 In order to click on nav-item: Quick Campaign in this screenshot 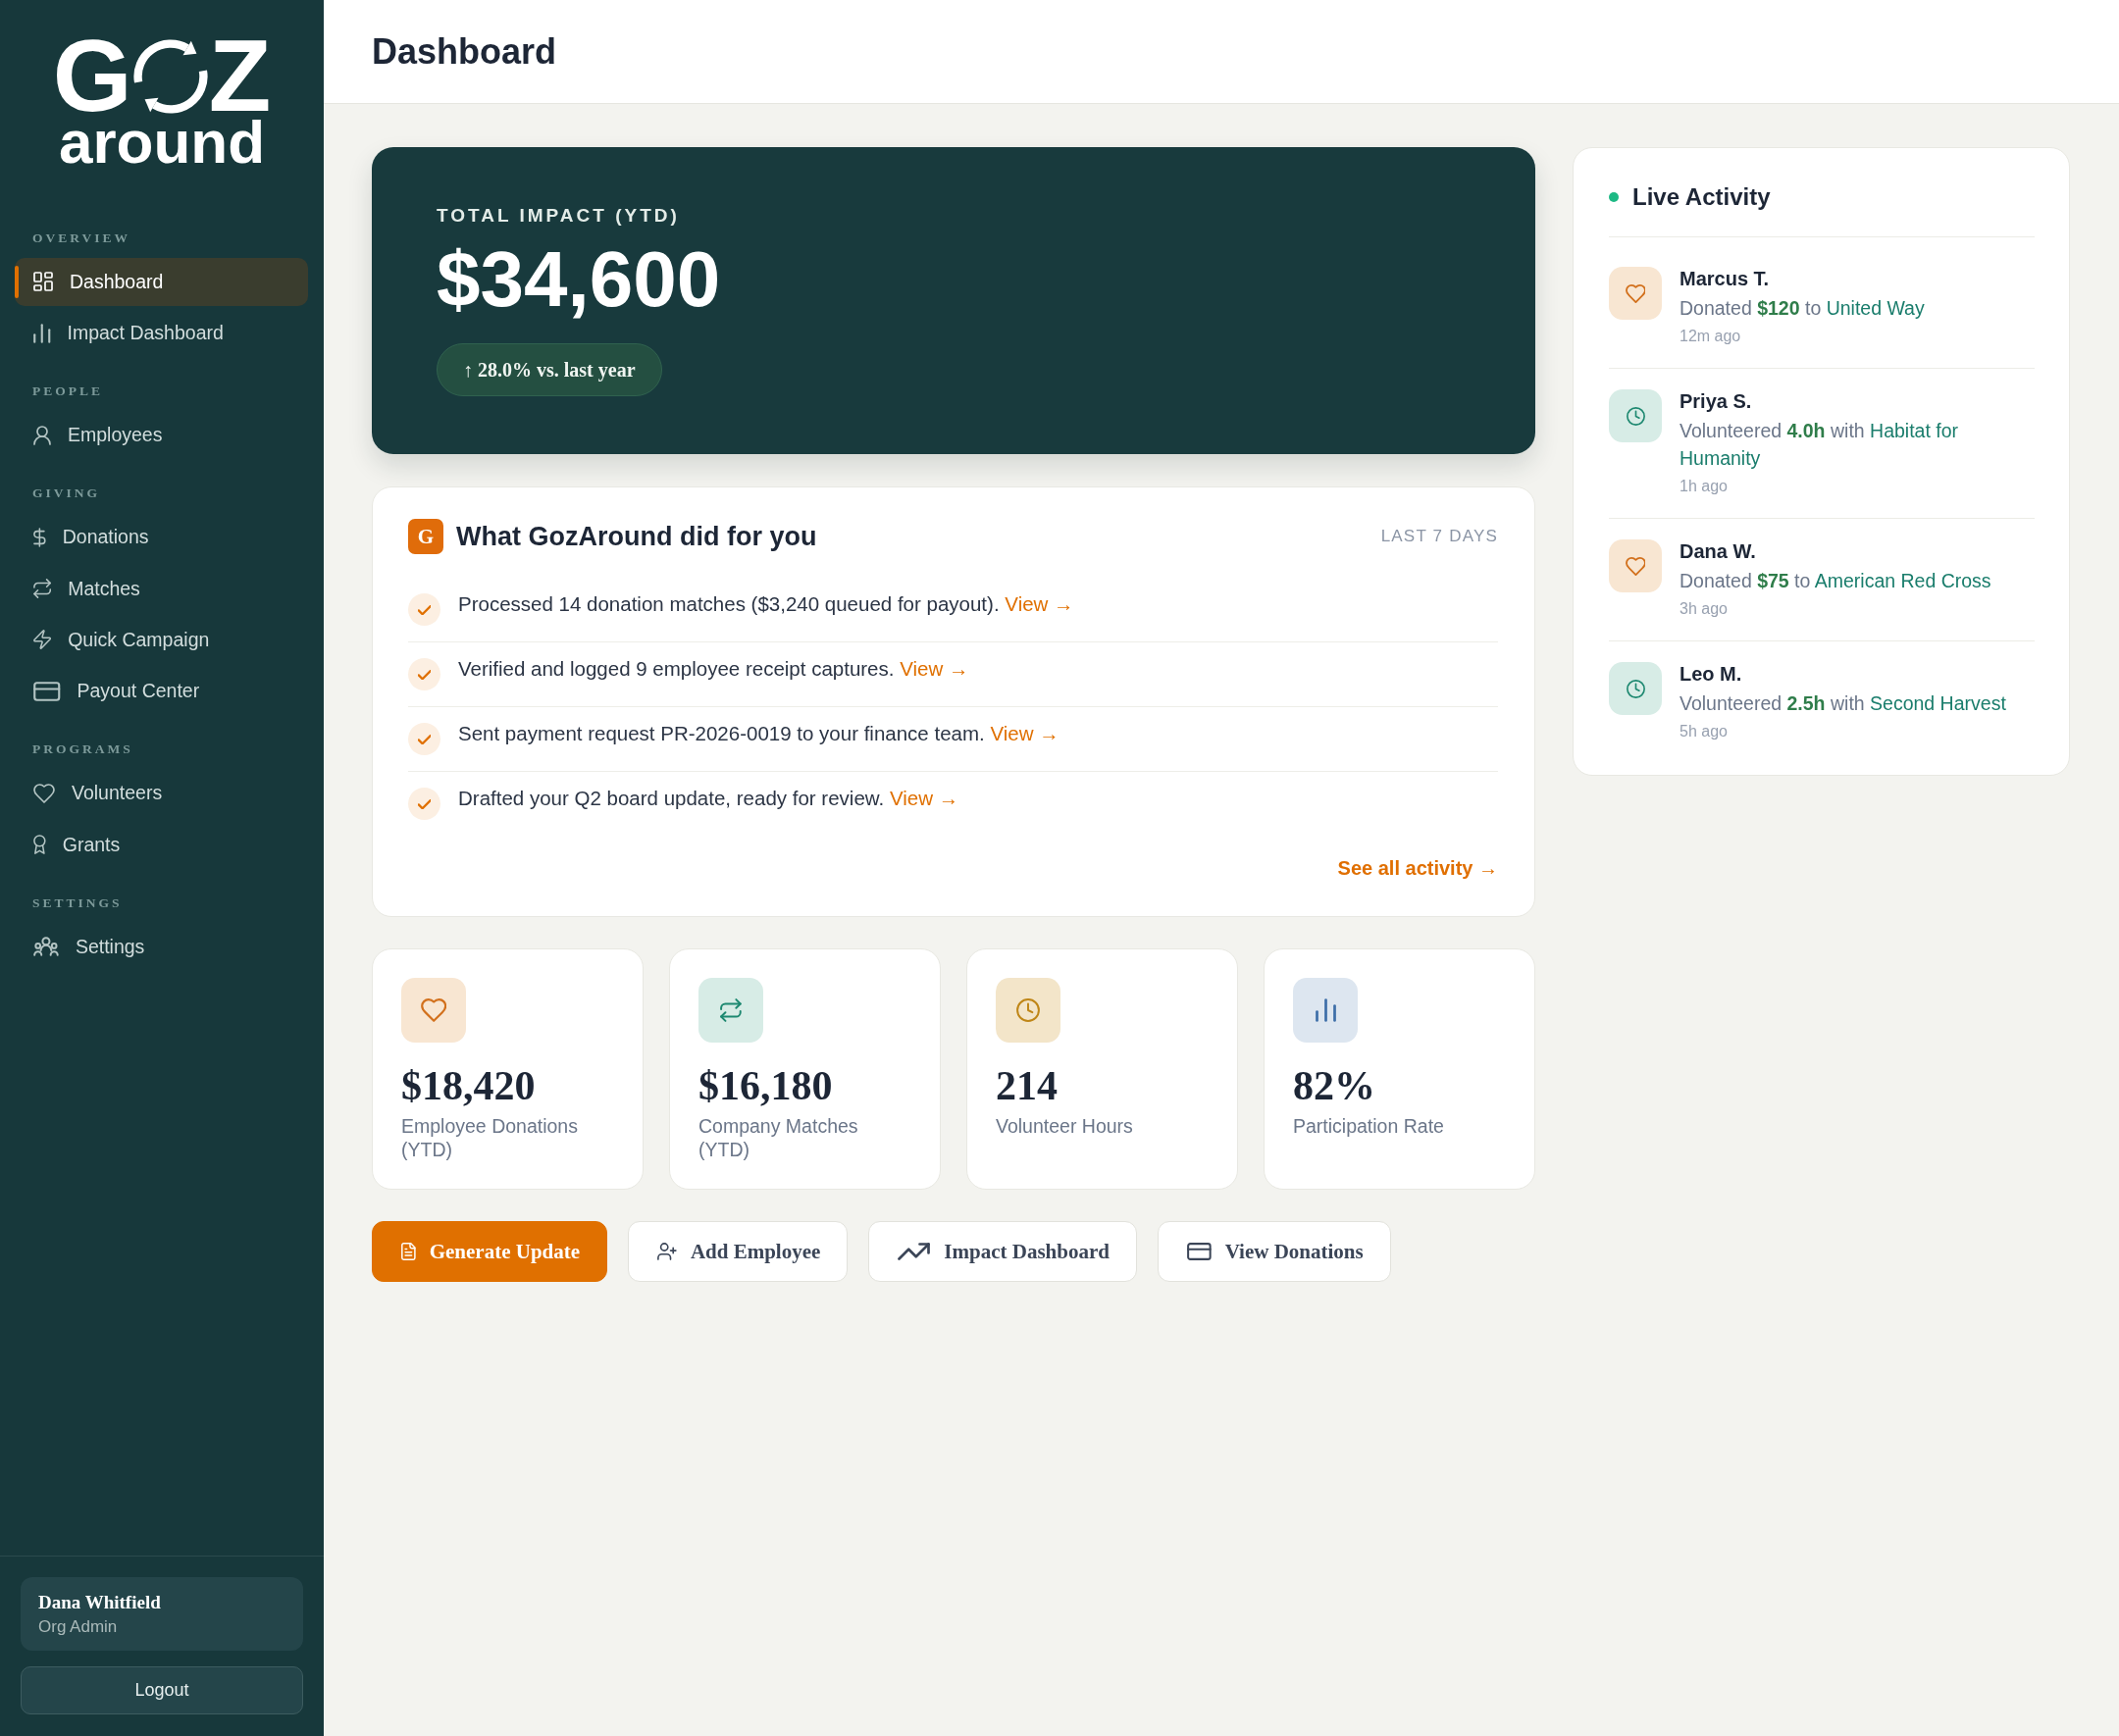, I will do `click(161, 640)`.